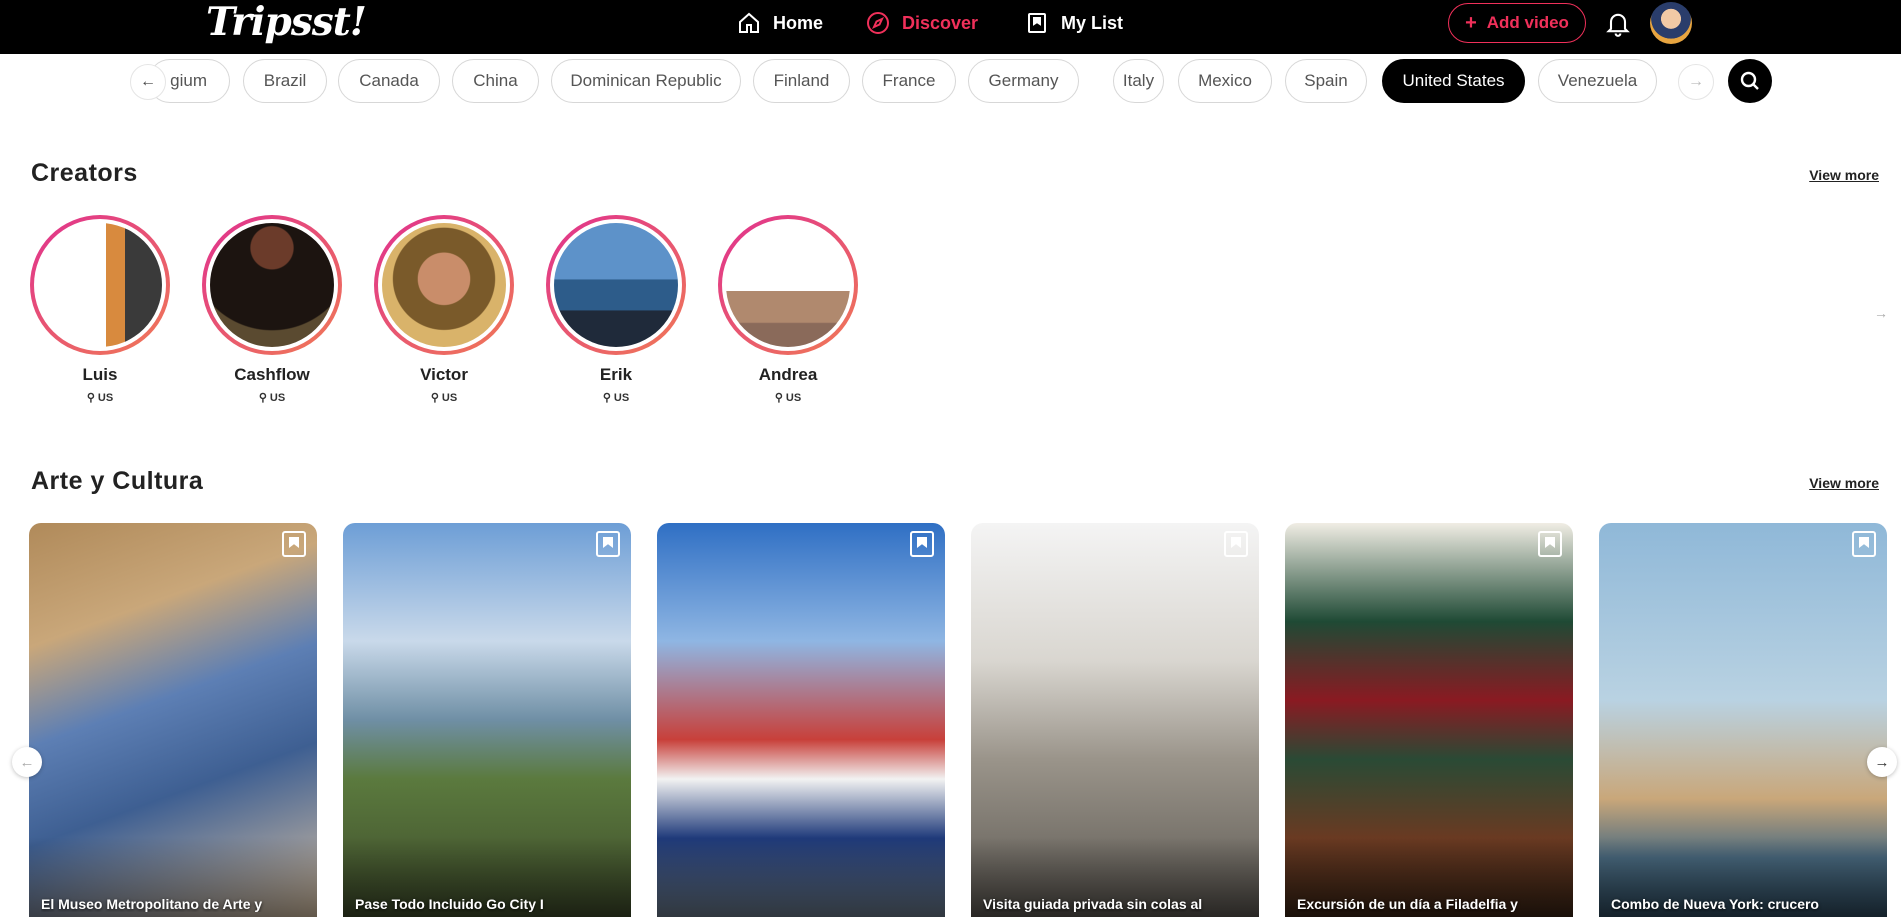 This screenshot has width=1901, height=917. Describe the element at coordinates (389, 81) in the screenshot. I see `country-pill: Canada` at that location.